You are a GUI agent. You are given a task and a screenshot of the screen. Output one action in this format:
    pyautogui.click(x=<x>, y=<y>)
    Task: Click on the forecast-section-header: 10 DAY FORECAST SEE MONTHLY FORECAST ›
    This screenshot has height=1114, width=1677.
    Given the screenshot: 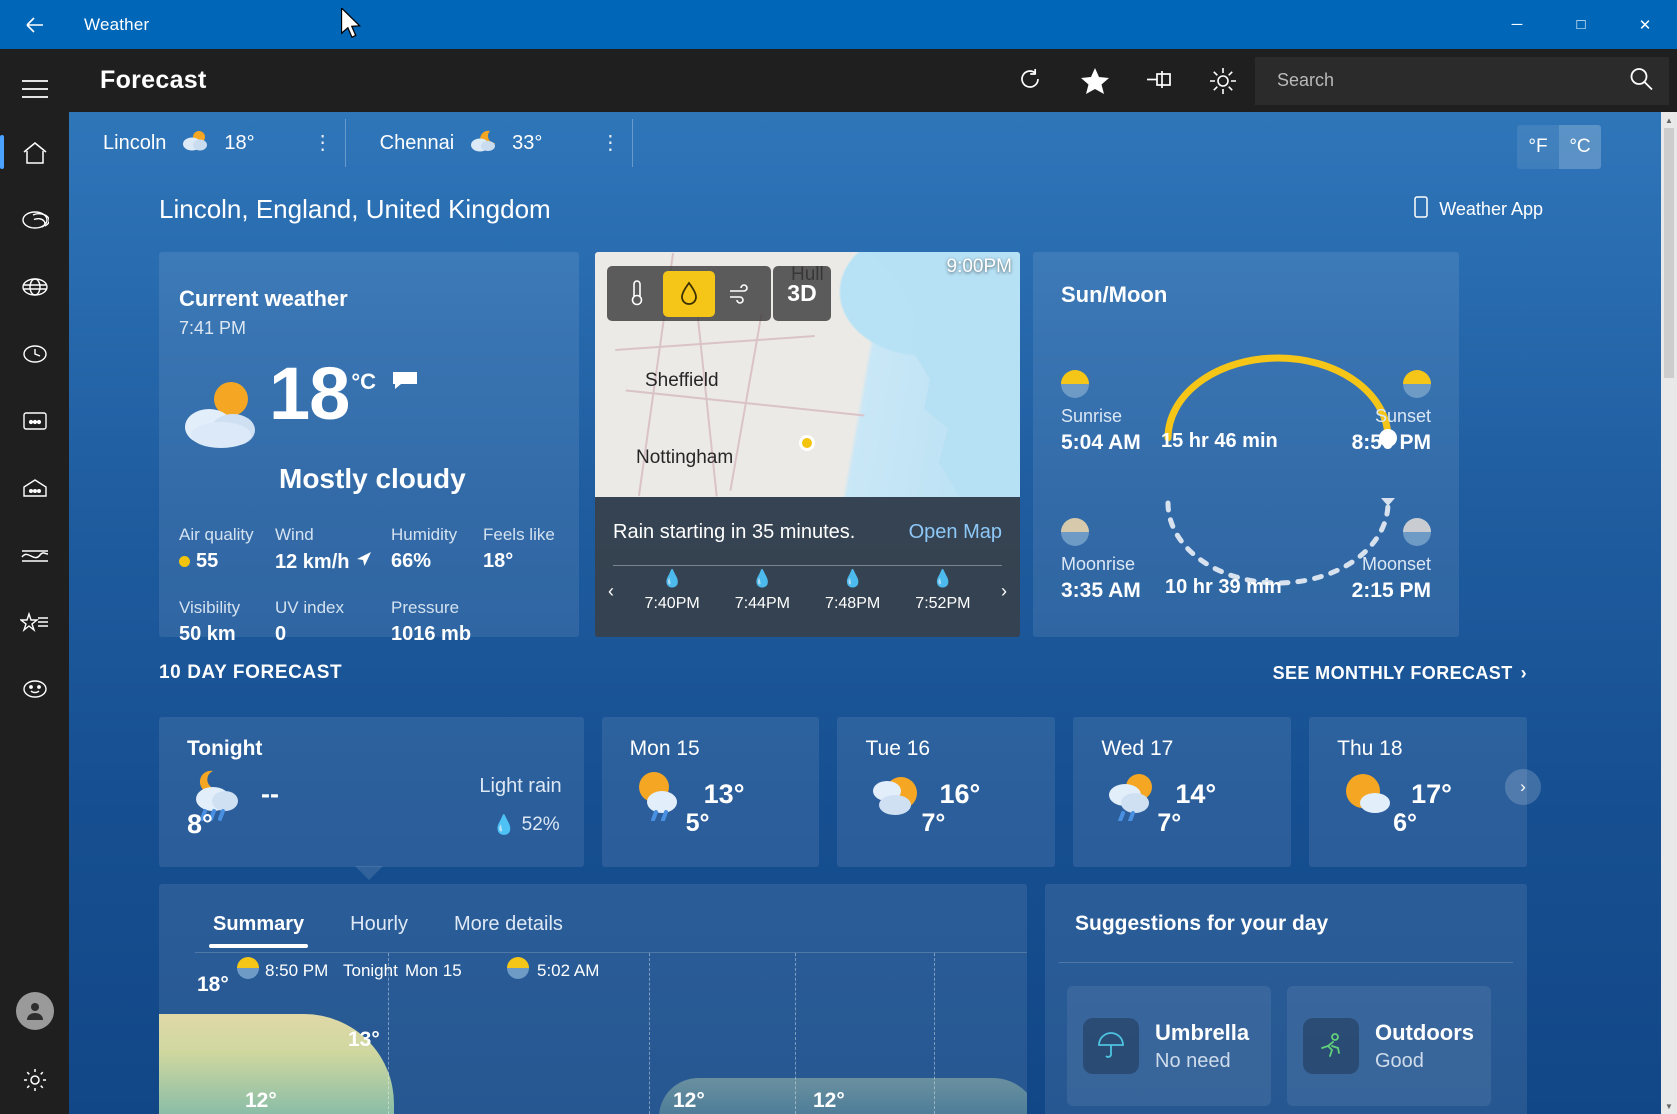 What is the action you would take?
    pyautogui.click(x=843, y=673)
    